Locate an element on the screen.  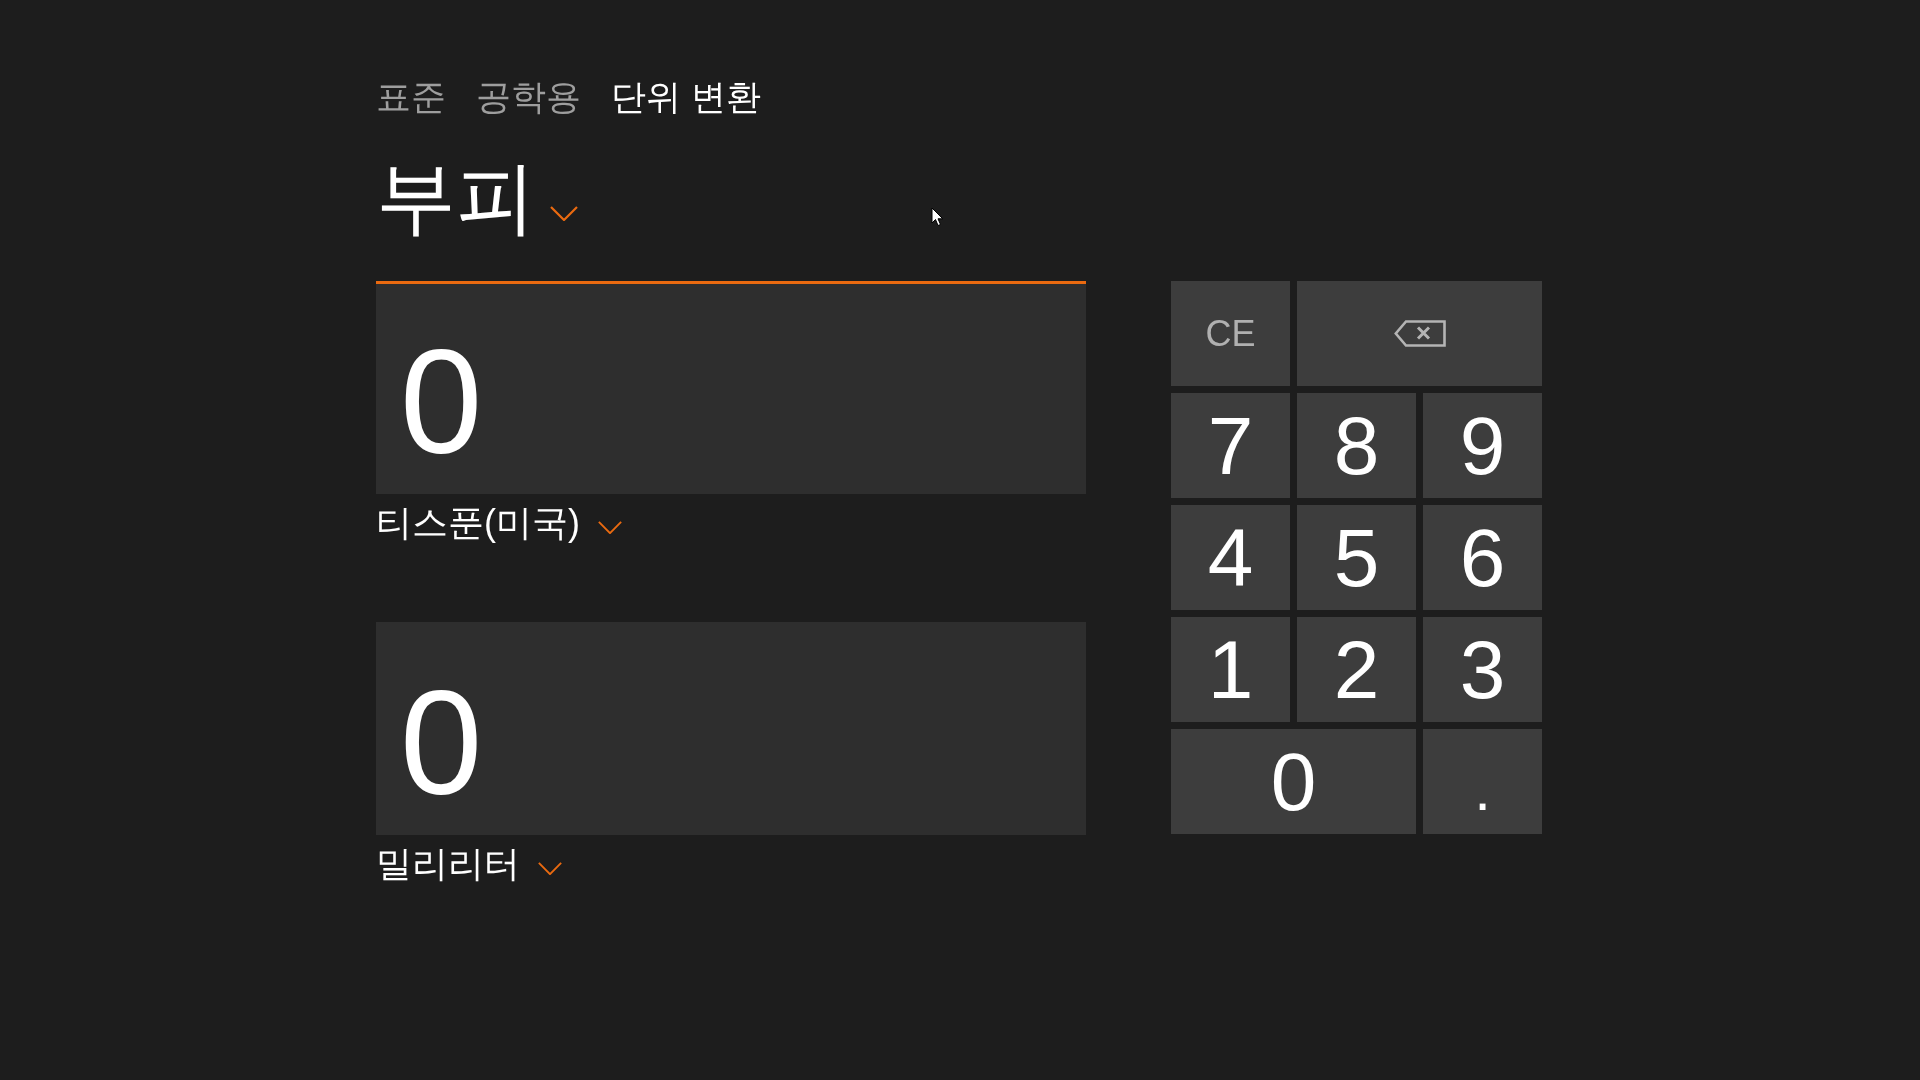
clear-entry-button: CE is located at coordinates (1230, 333).